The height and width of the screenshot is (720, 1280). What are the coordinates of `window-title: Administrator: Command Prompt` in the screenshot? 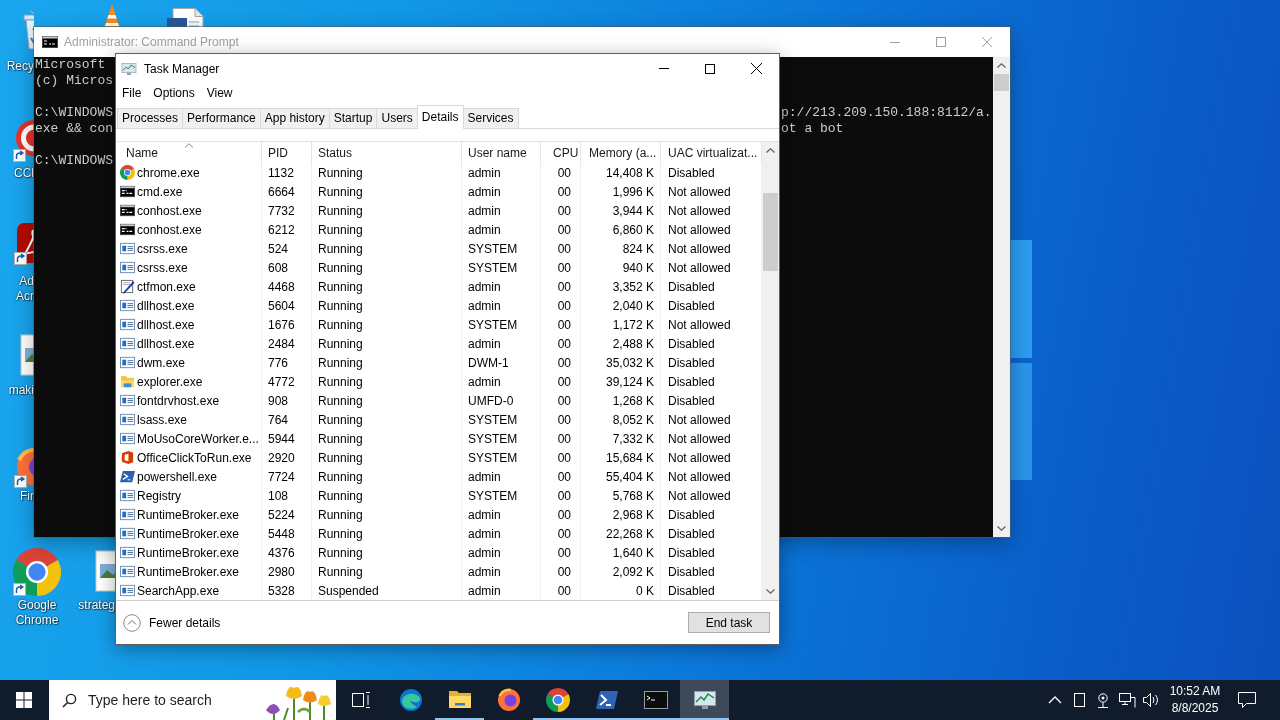 It's located at (151, 42).